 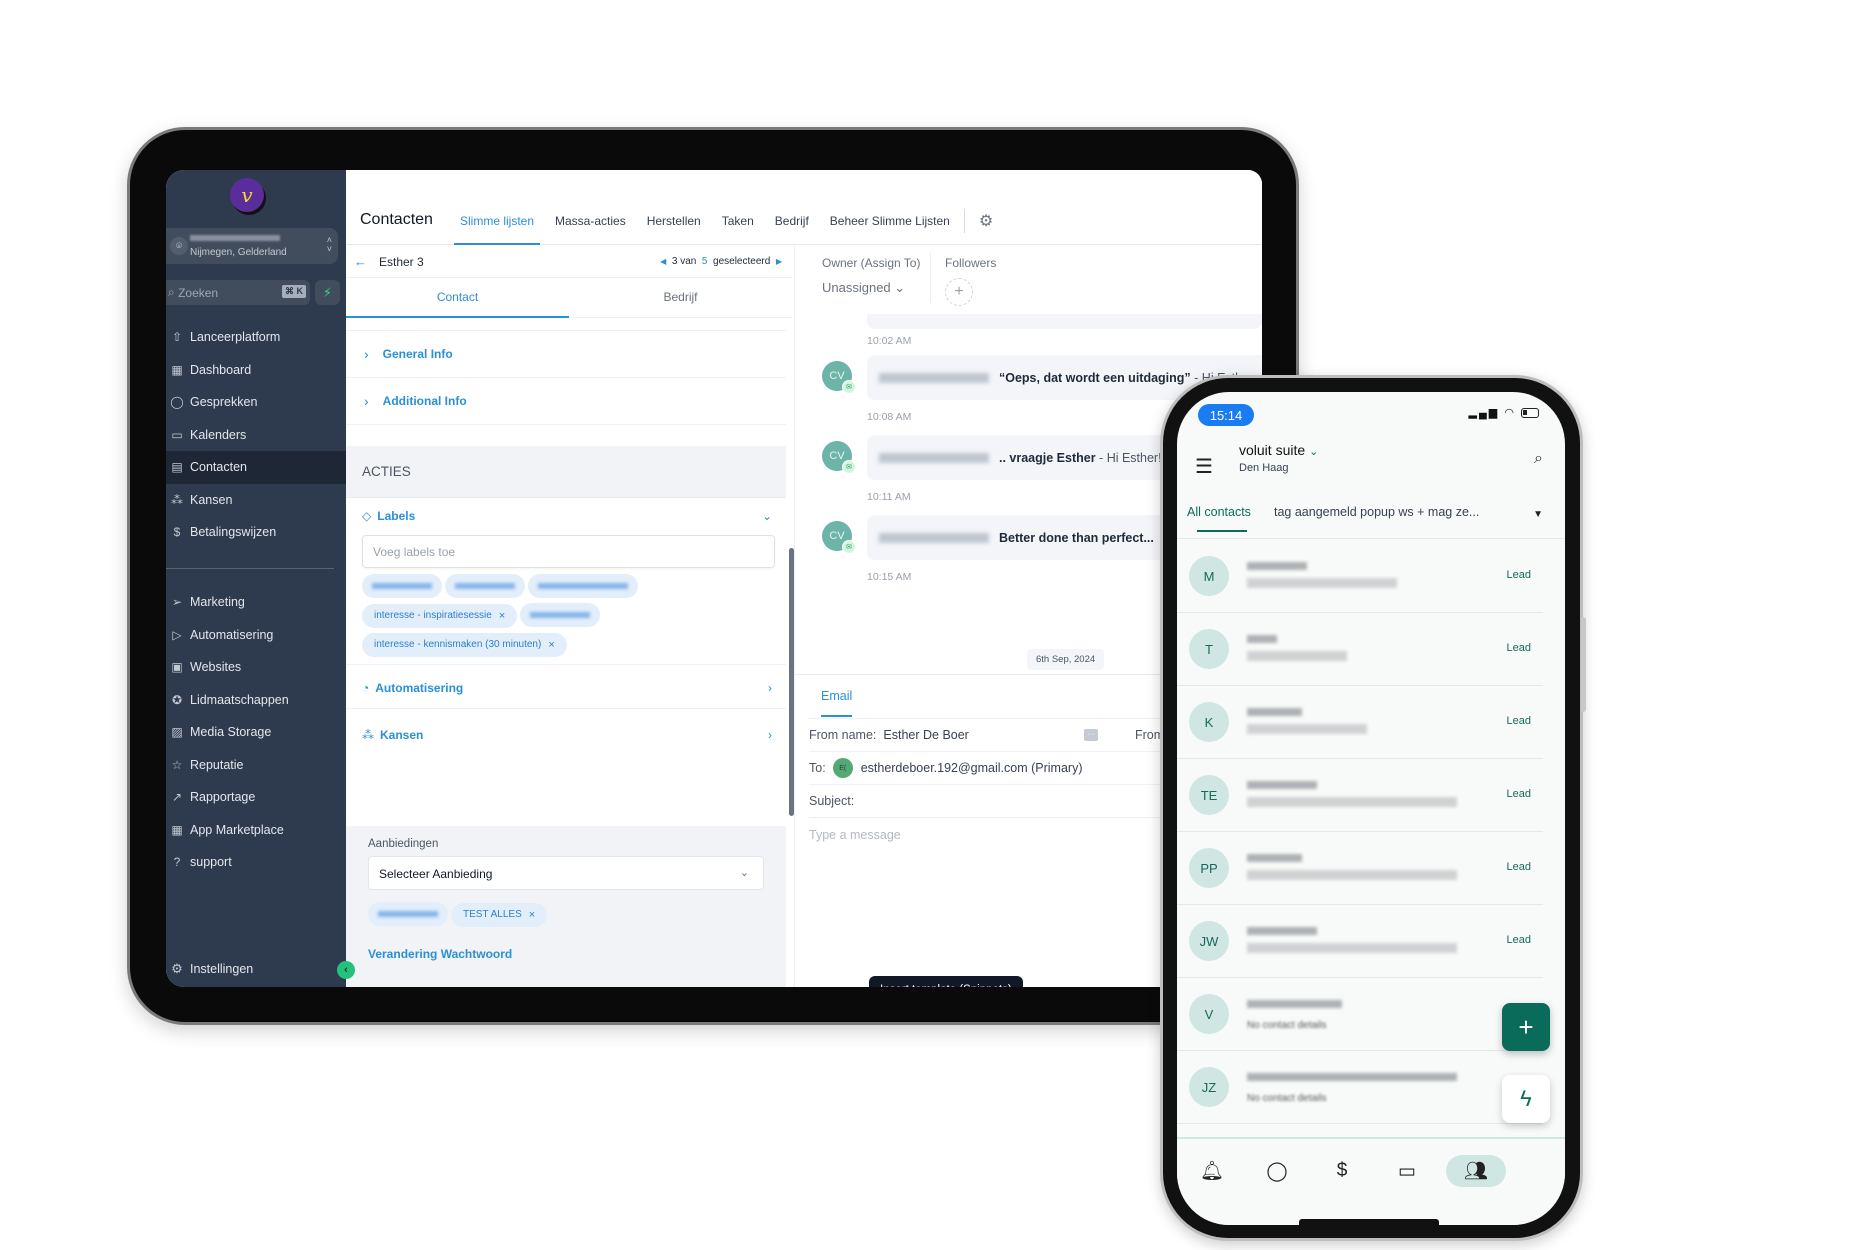 What do you see at coordinates (1360, 868) in the screenshot?
I see `contact-row: PP Lead` at bounding box center [1360, 868].